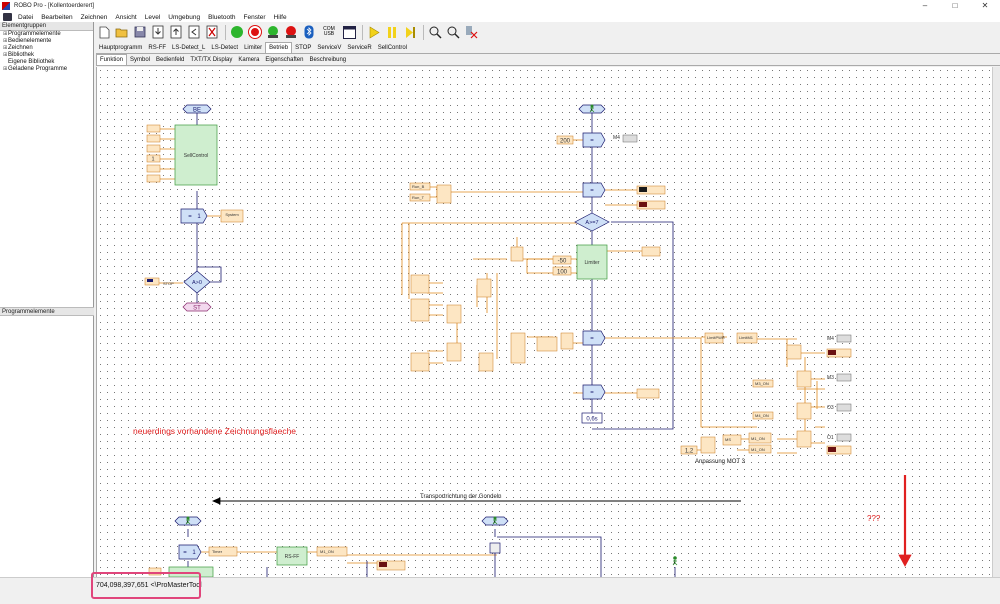 The image size is (1000, 604). What do you see at coordinates (104, 32) in the screenshot?
I see `new-file-icon` at bounding box center [104, 32].